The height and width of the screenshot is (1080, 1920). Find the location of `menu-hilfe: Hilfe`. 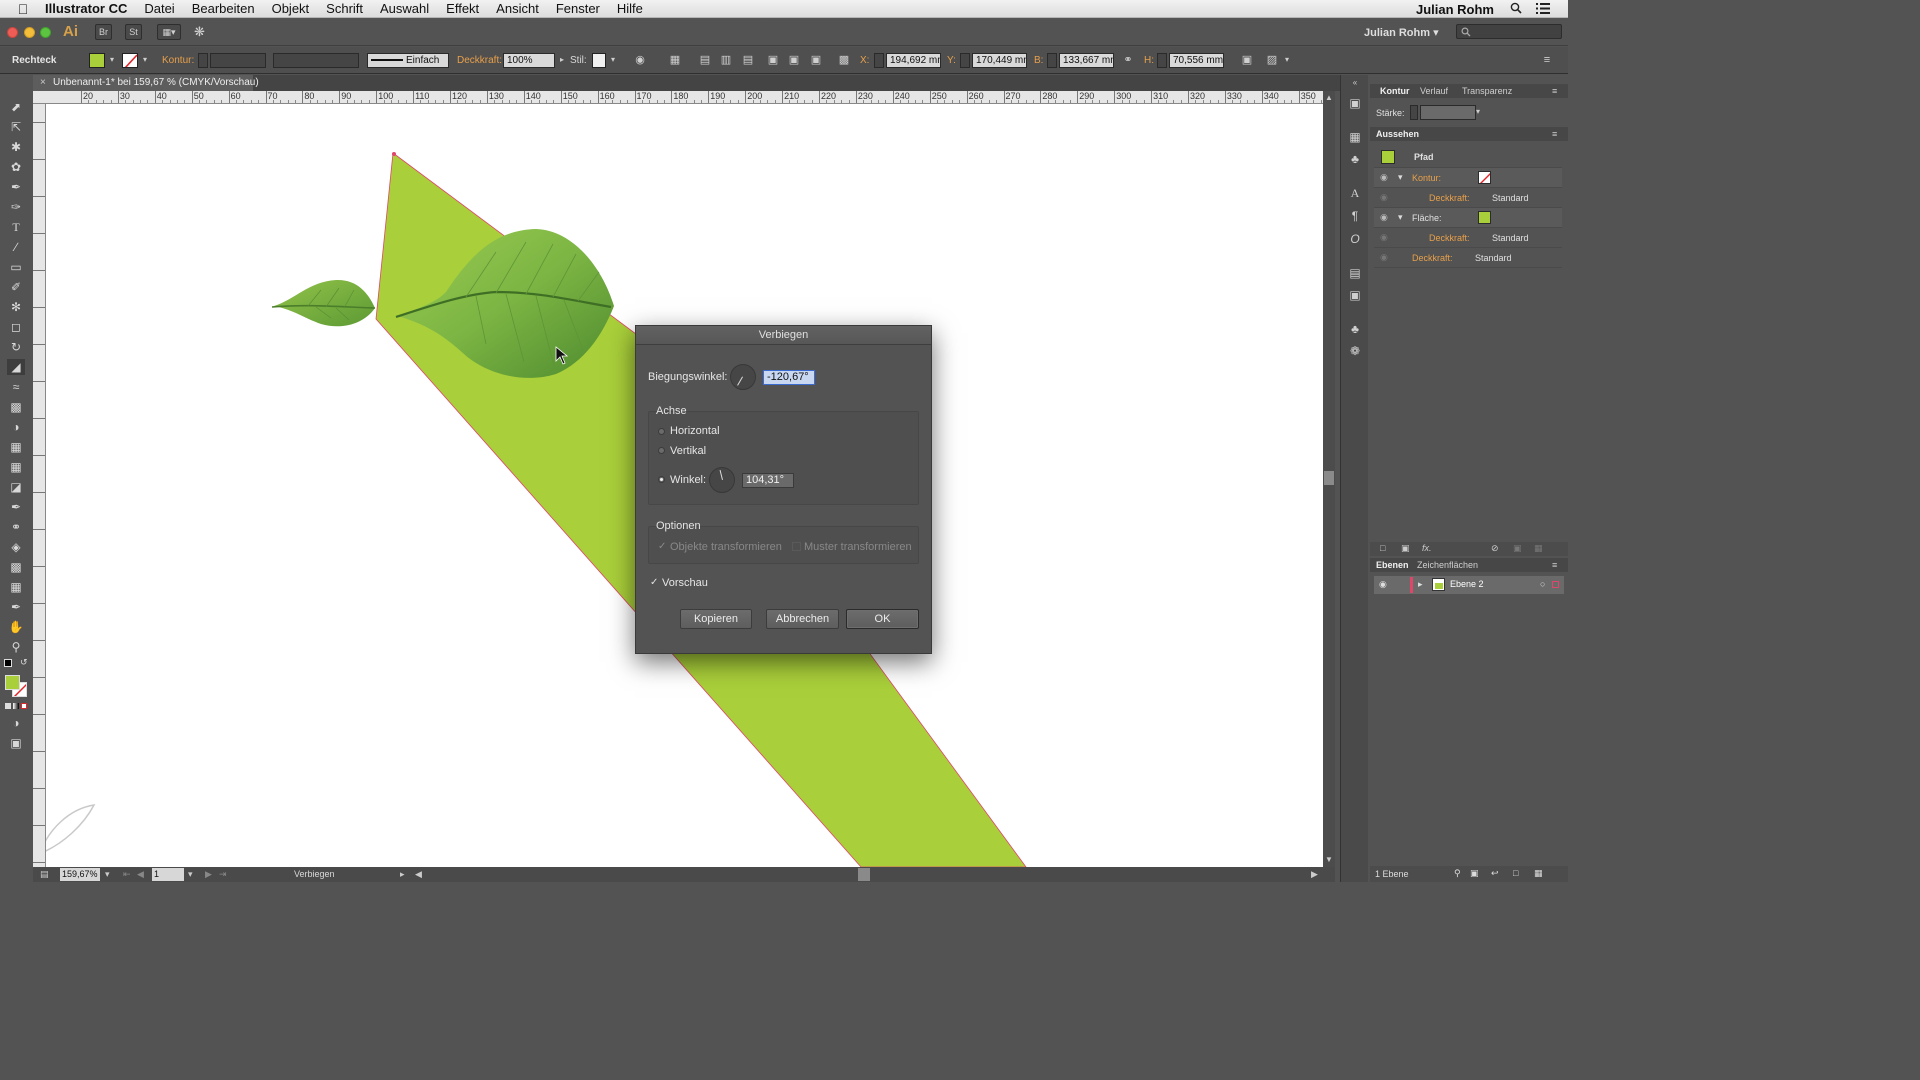

menu-hilfe: Hilfe is located at coordinates (630, 8).